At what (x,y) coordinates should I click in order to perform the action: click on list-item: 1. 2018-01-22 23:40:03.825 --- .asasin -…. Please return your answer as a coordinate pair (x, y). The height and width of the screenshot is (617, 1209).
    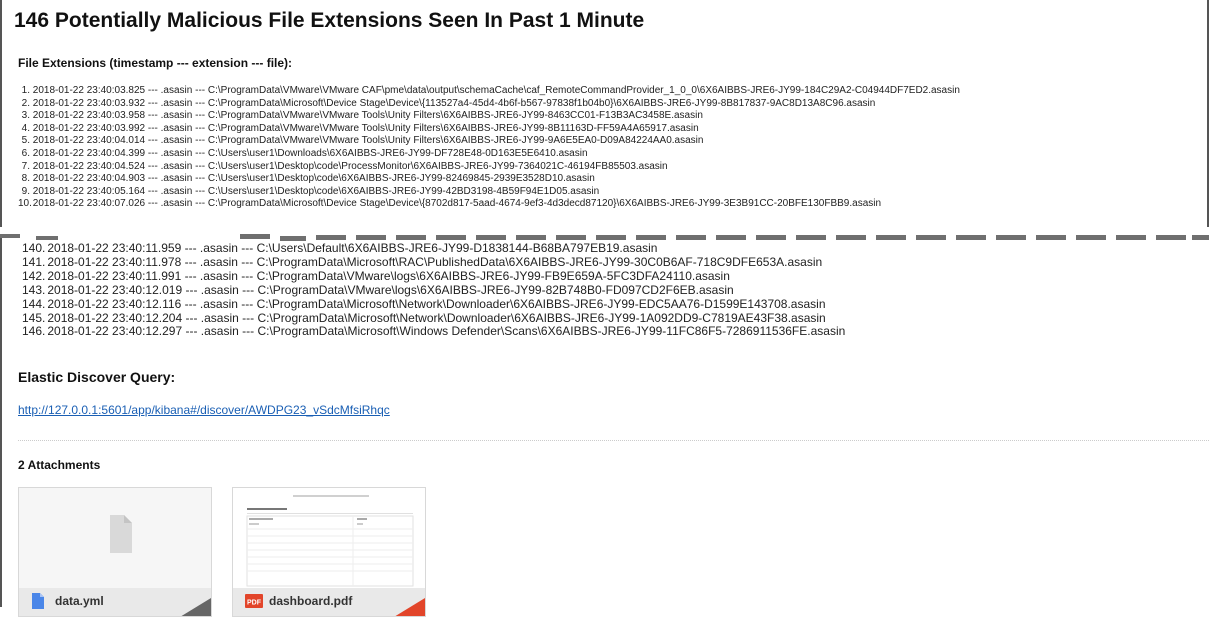
    Looking at the image, I should click on (490, 90).